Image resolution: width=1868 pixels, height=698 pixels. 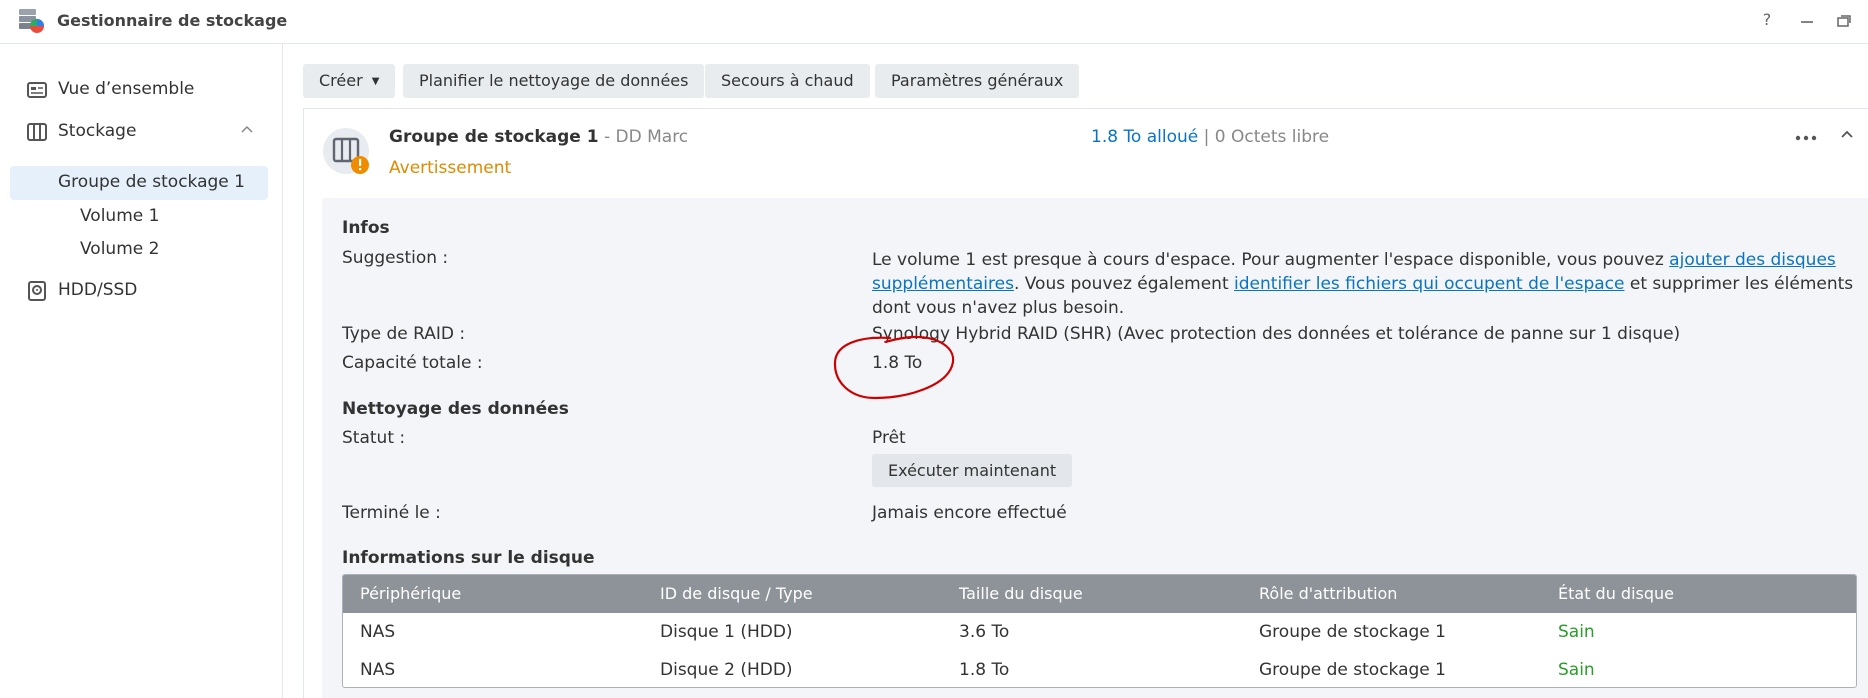 I want to click on allocated-size: 1.8 To alloué, so click(x=1145, y=137).